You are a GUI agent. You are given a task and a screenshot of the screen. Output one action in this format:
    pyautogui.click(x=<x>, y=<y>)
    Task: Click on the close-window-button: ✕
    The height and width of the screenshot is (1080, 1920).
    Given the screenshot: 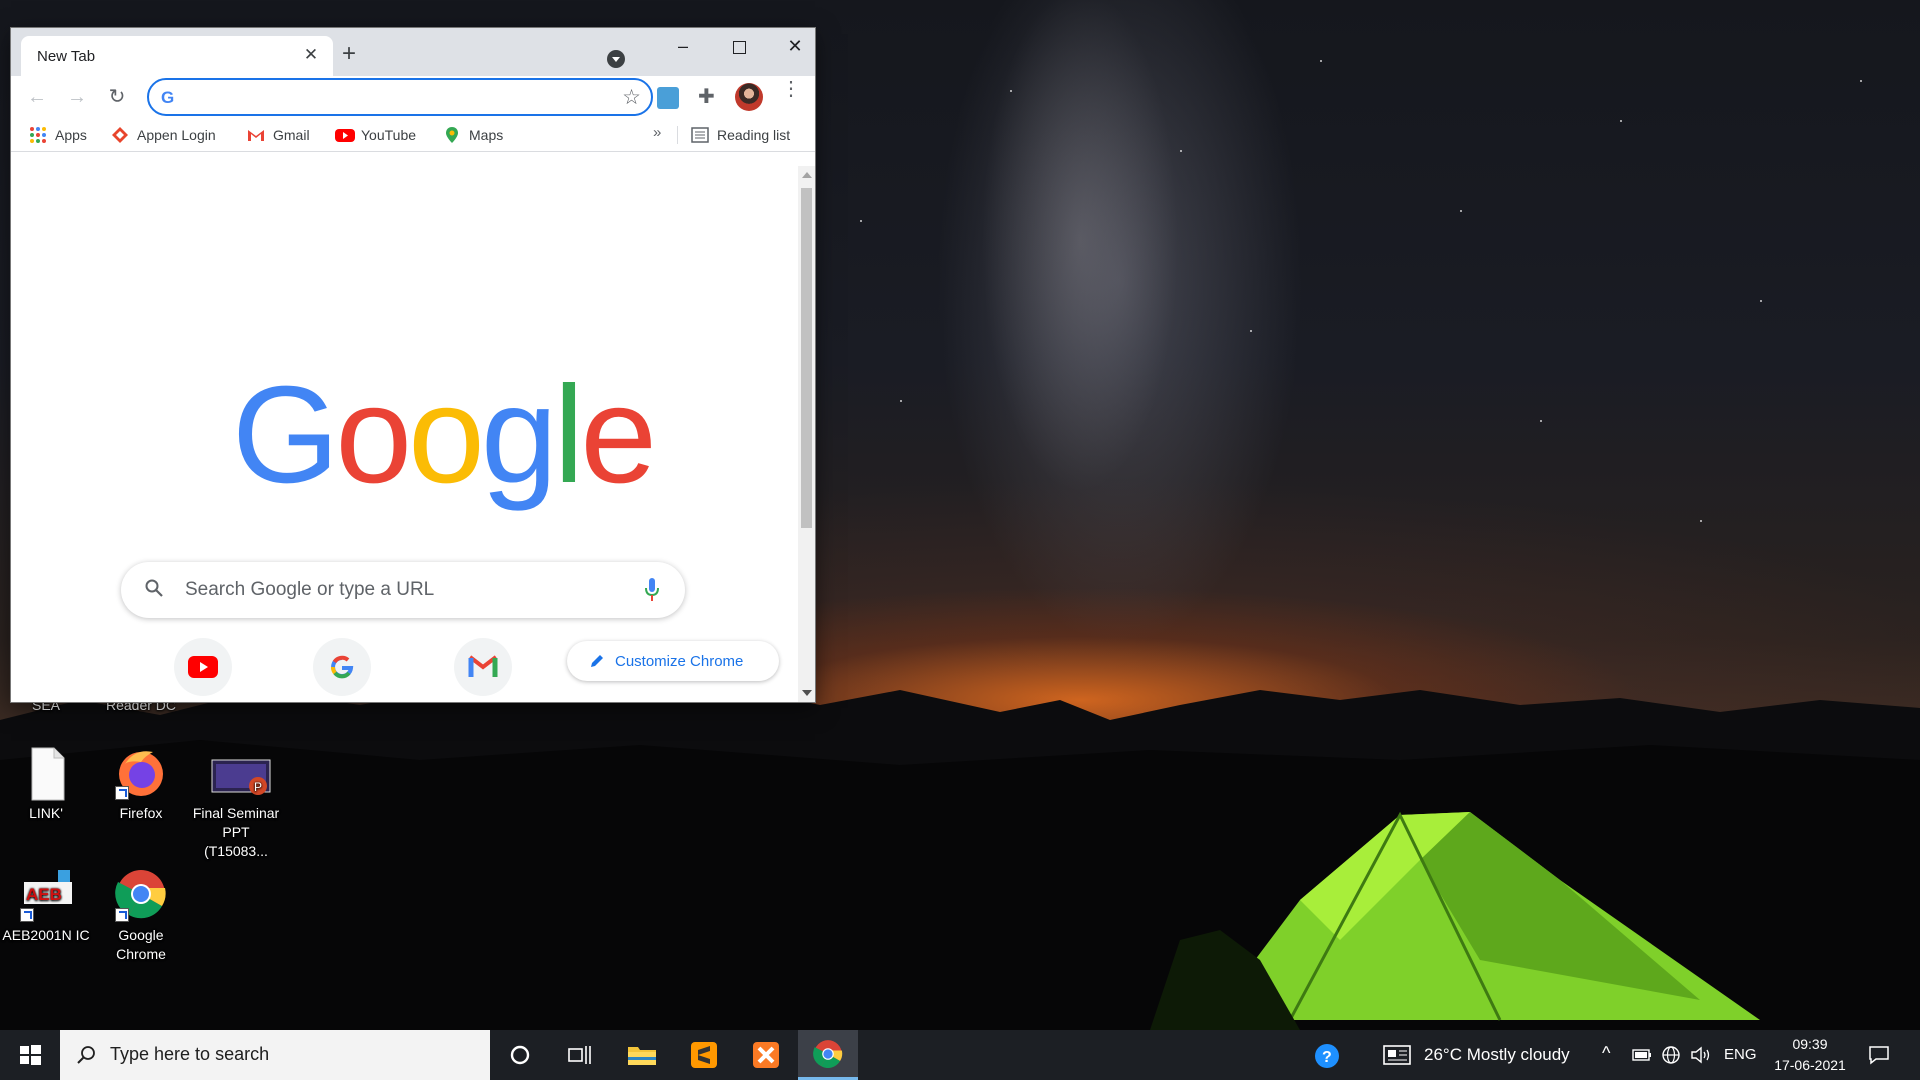 What is the action you would take?
    pyautogui.click(x=795, y=46)
    